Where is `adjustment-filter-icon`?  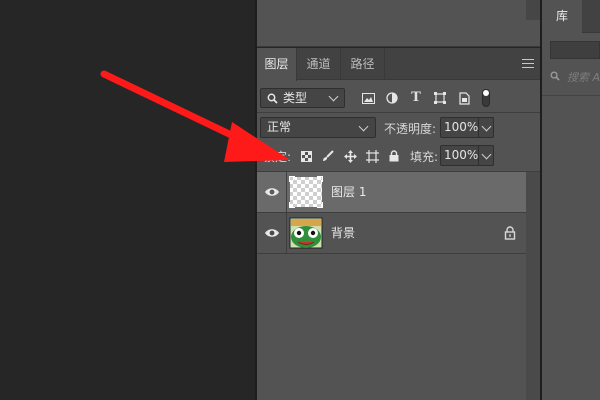
adjustment-filter-icon is located at coordinates (392, 98).